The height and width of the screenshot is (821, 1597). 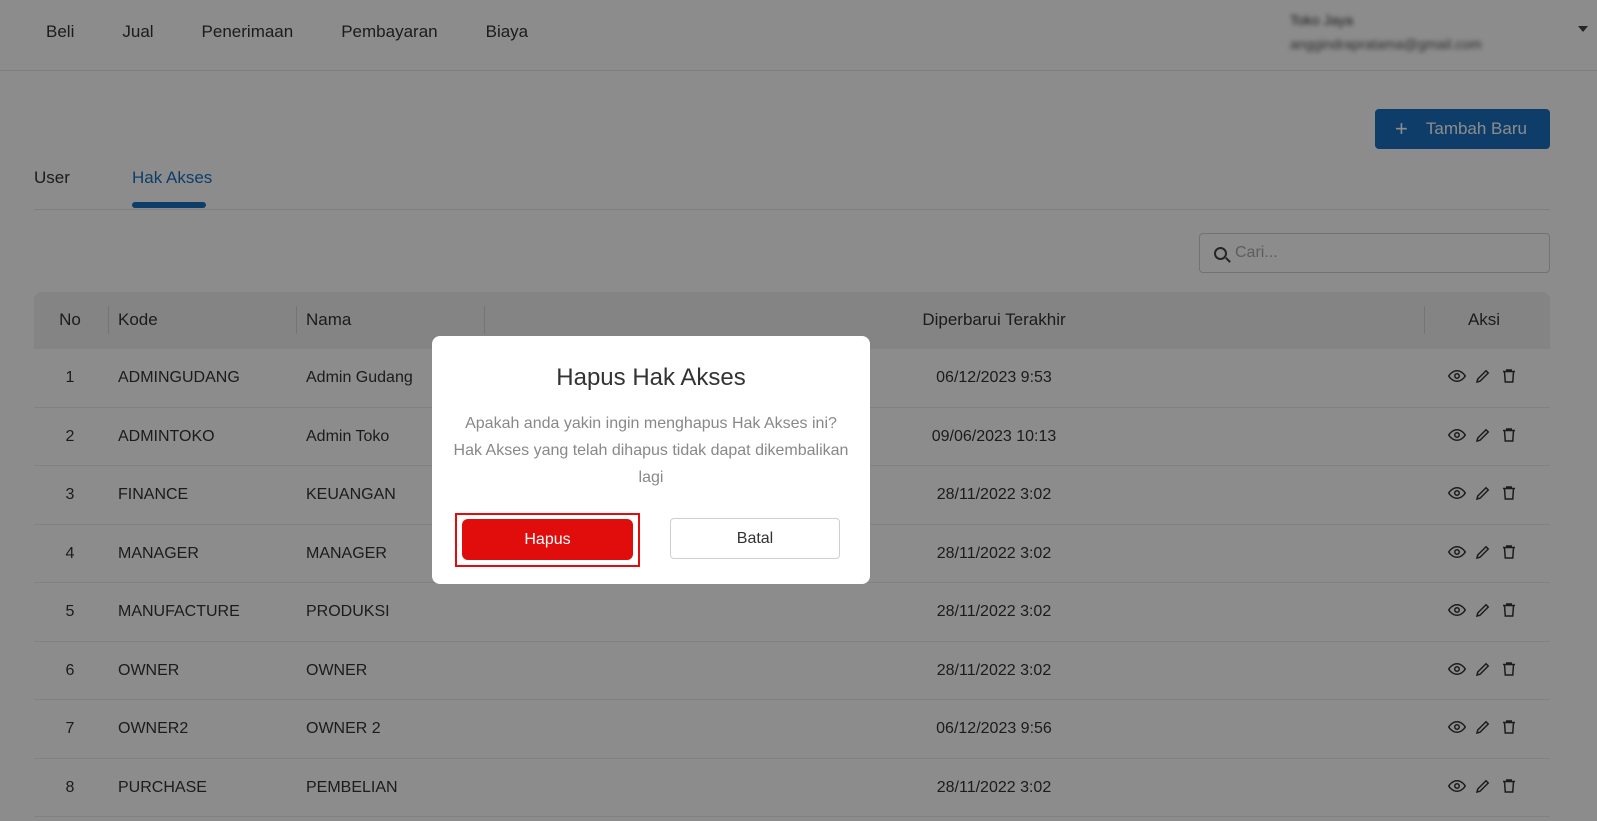 What do you see at coordinates (547, 539) in the screenshot?
I see `confirm-delete-button: Hapus` at bounding box center [547, 539].